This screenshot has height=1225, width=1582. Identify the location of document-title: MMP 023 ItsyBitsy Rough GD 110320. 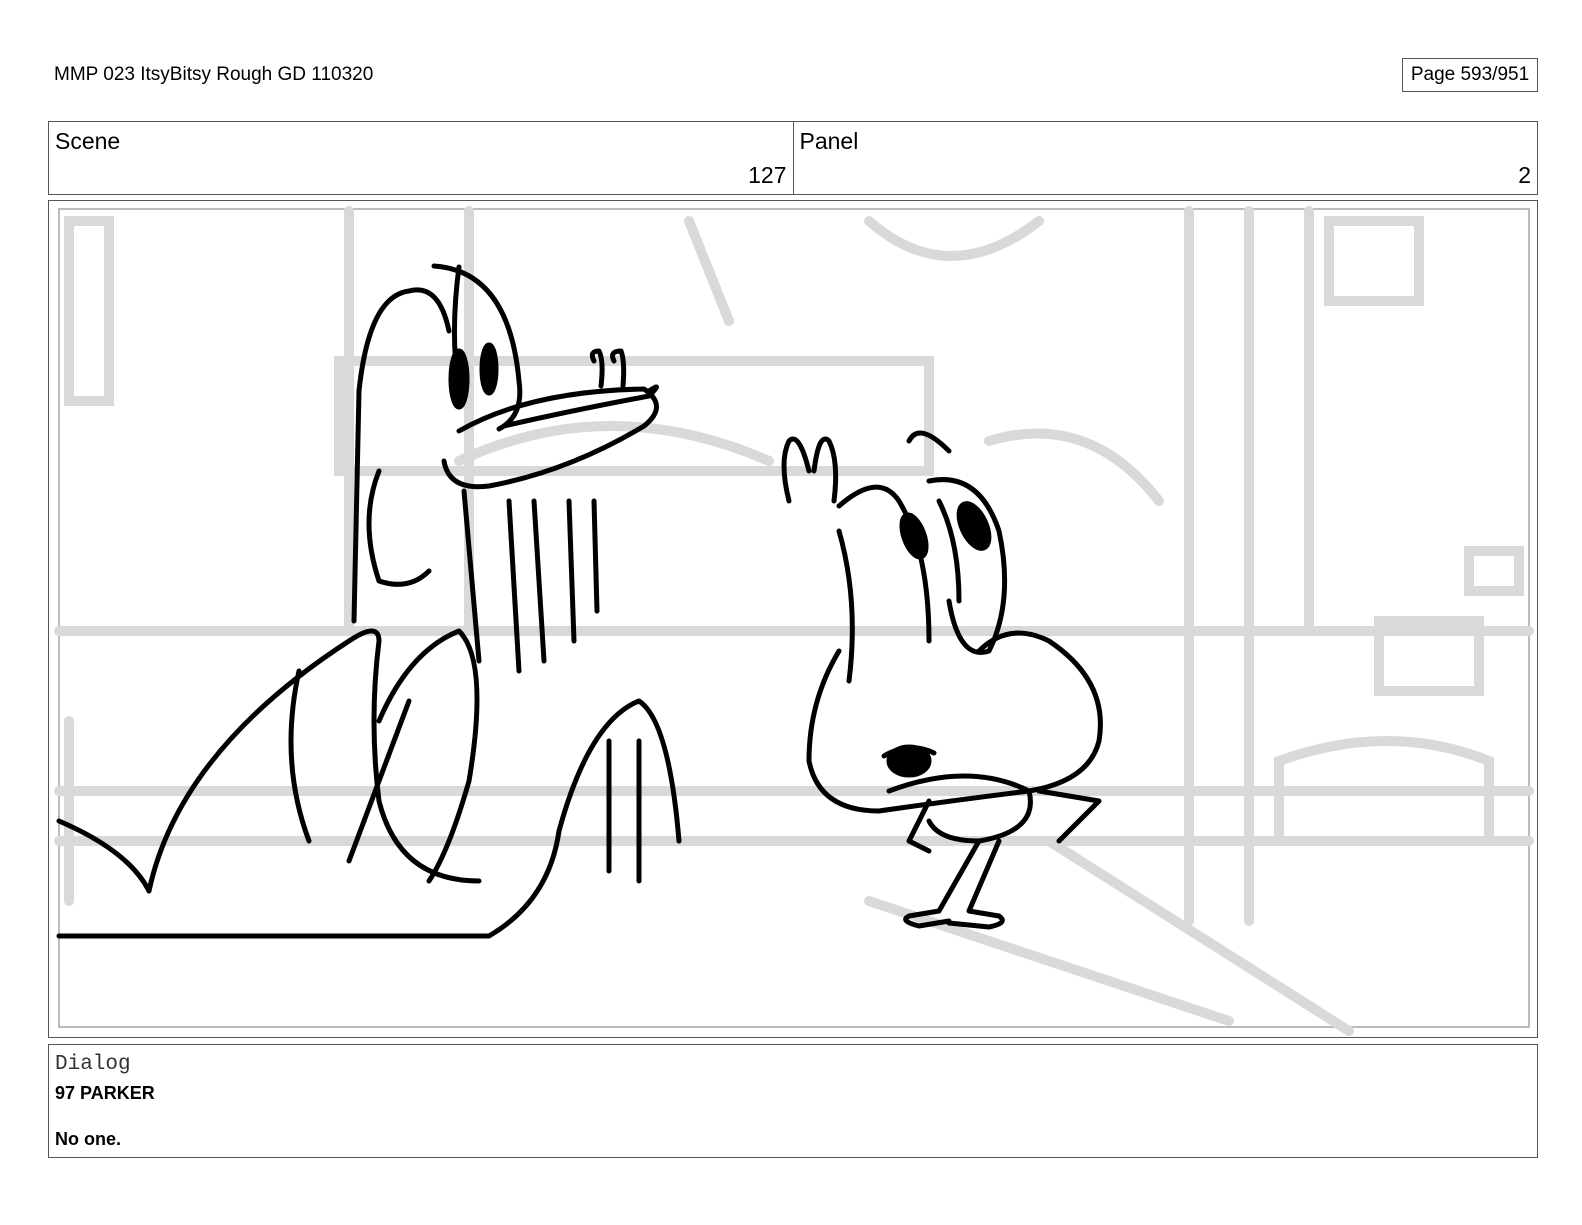
(214, 74).